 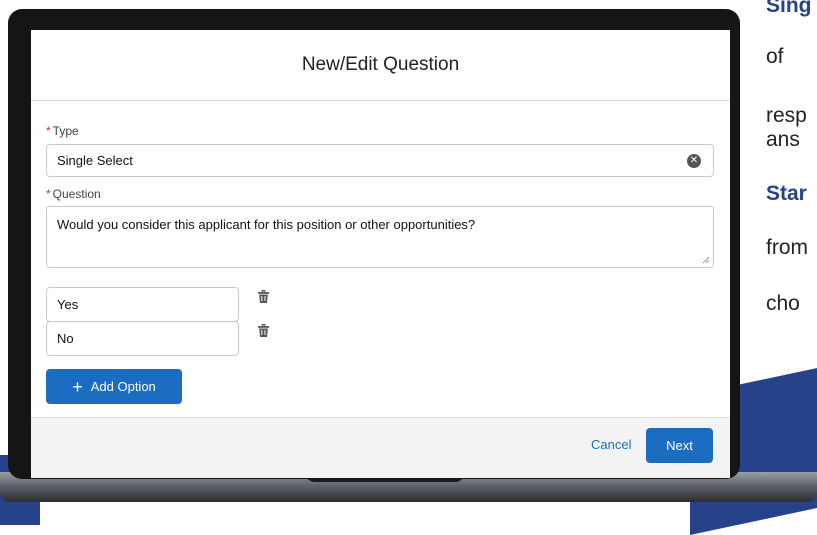 What do you see at coordinates (783, 139) in the screenshot?
I see `side-copy-4: ans` at bounding box center [783, 139].